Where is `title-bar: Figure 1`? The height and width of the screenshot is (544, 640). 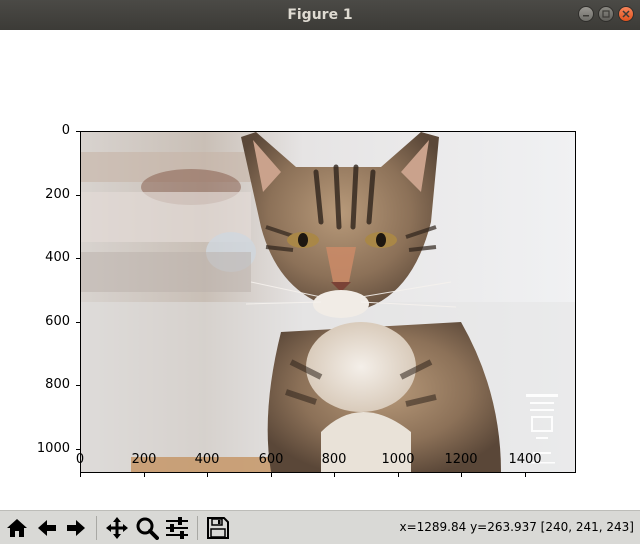
title-bar: Figure 1 is located at coordinates (320, 15).